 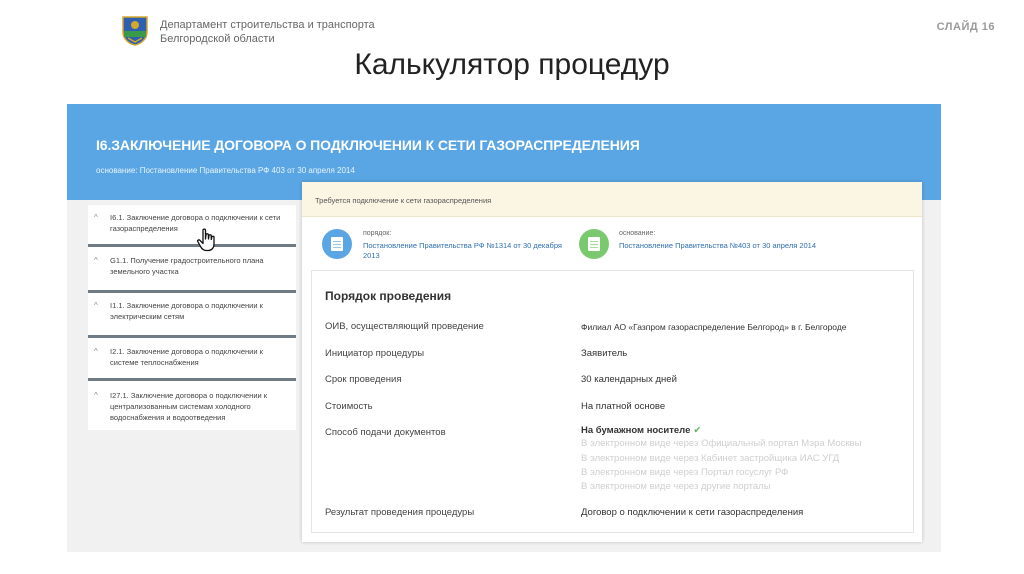 What do you see at coordinates (637, 233) in the screenshot?
I see `basis-label: основание:` at bounding box center [637, 233].